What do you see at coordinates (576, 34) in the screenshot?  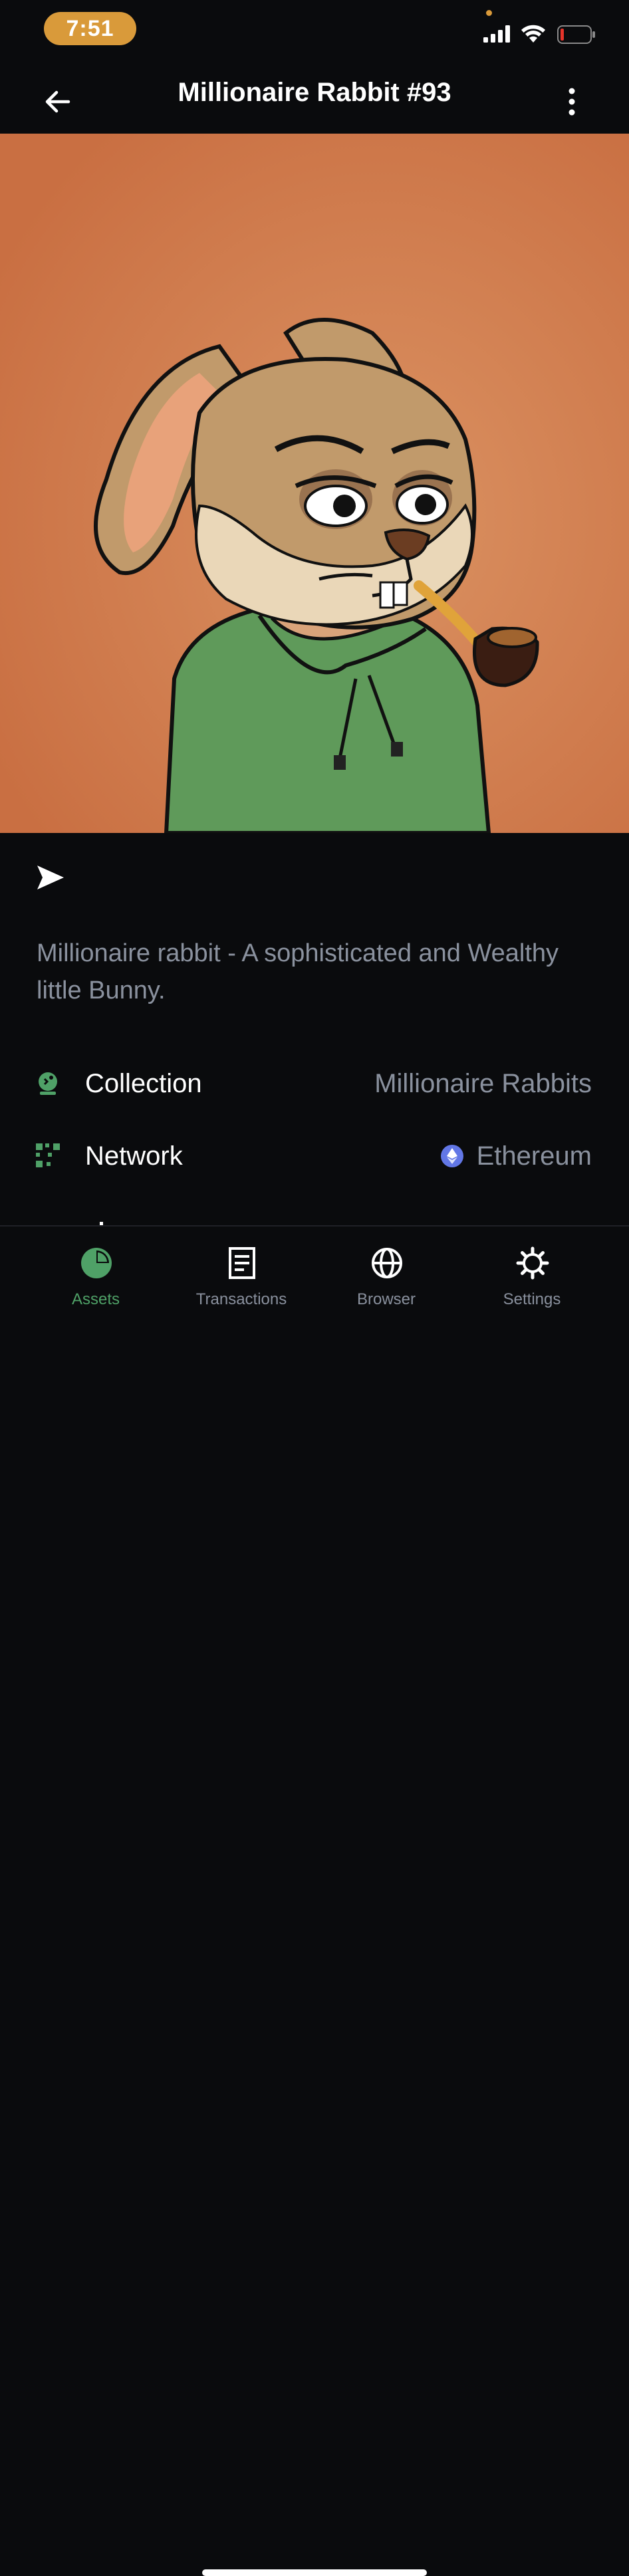 I see `battery-icon` at bounding box center [576, 34].